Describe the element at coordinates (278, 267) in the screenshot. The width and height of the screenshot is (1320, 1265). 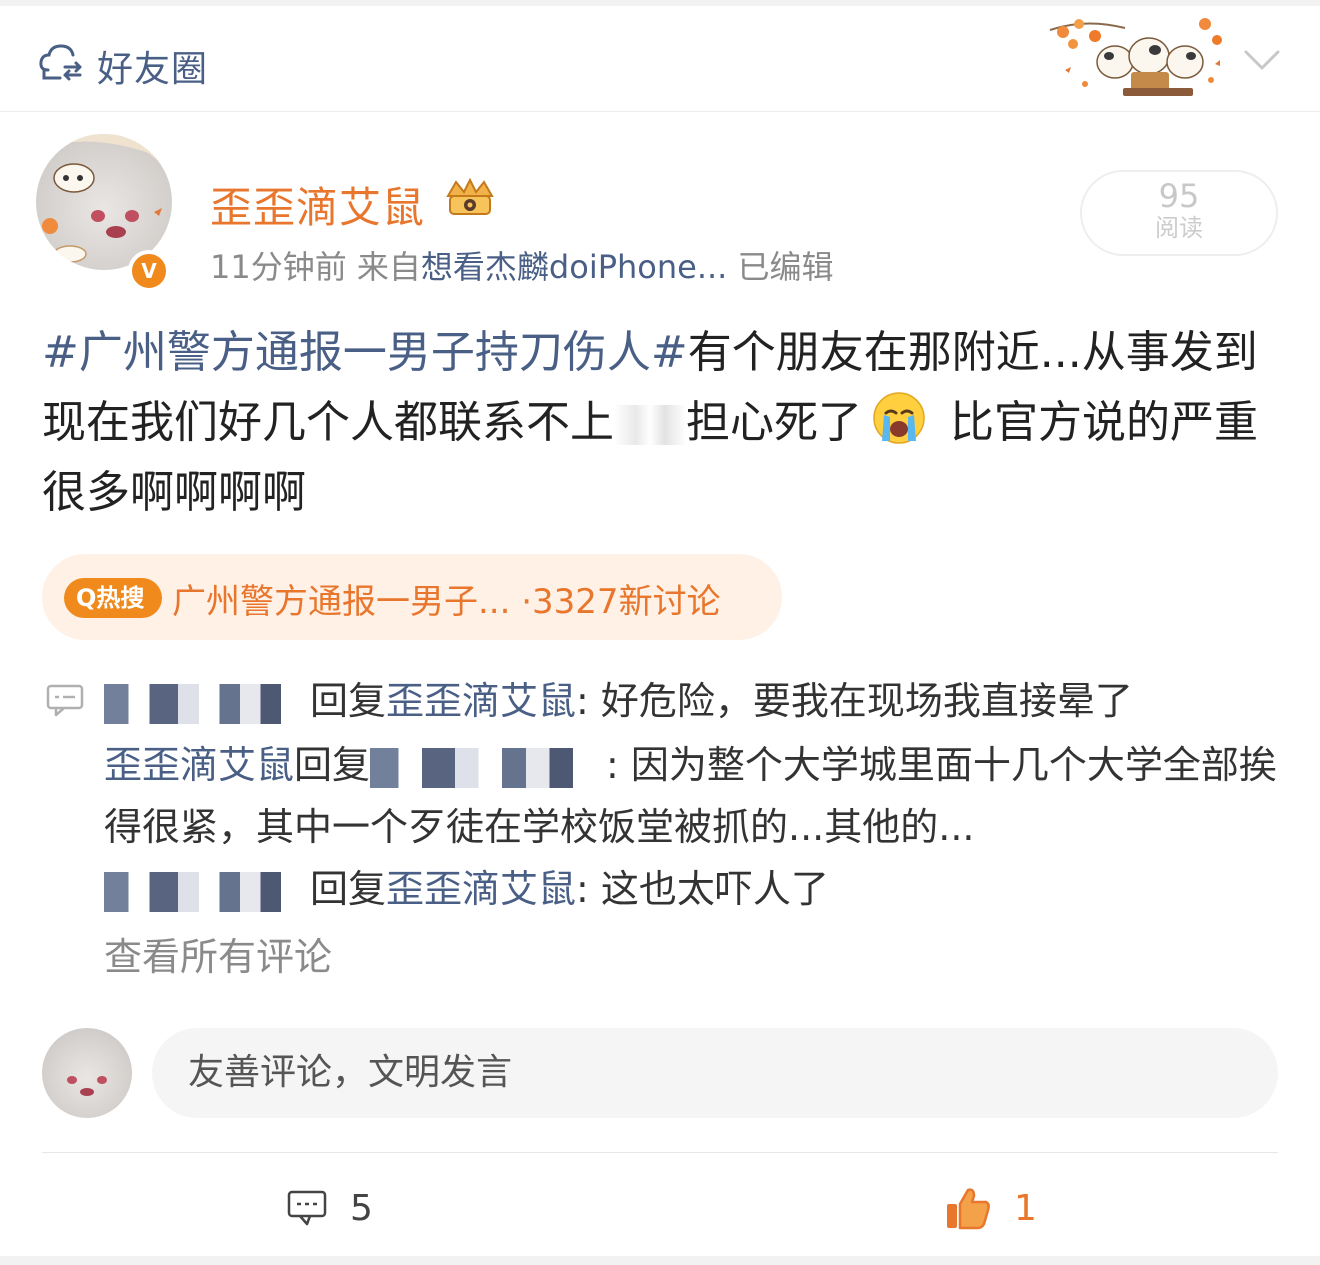
I see `post-time: 11分钟前` at that location.